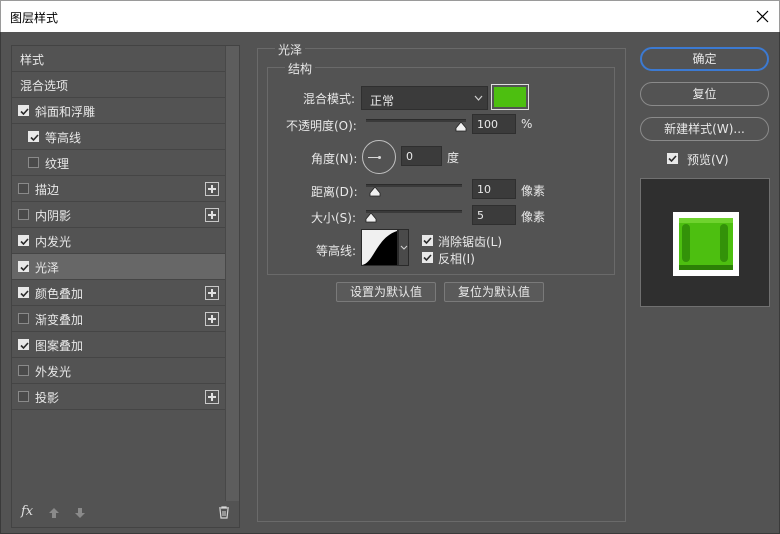  What do you see at coordinates (478, 98) in the screenshot?
I see `chevron-down-icon` at bounding box center [478, 98].